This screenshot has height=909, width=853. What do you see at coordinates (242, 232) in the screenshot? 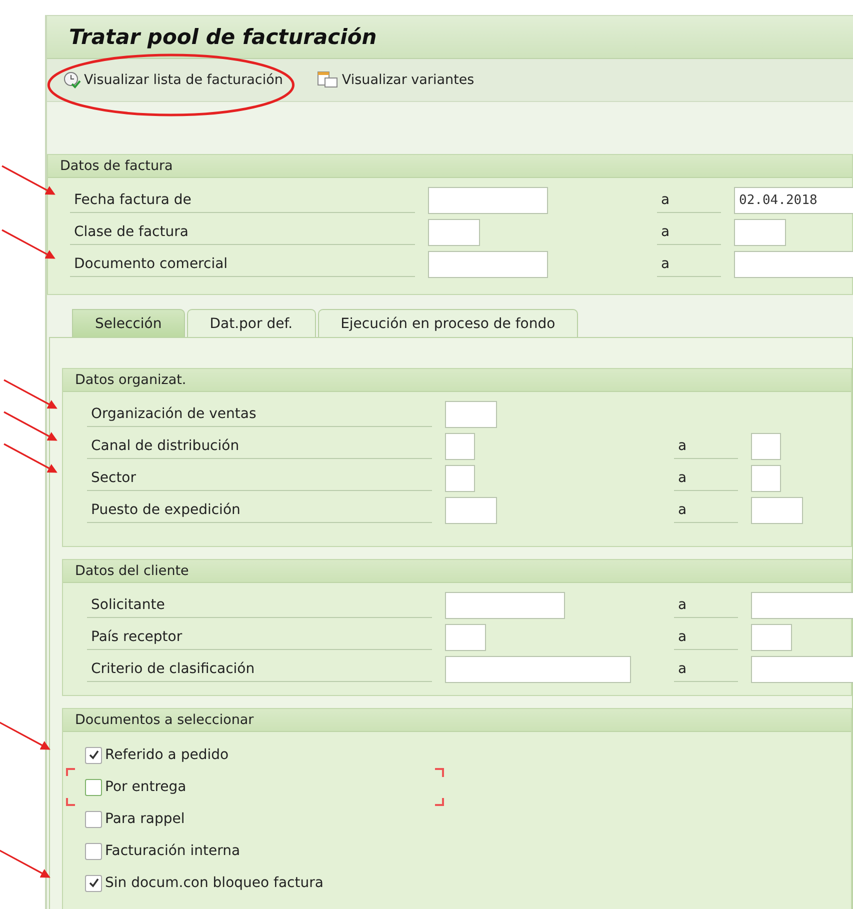
I see `field-label: Clase de factura` at bounding box center [242, 232].